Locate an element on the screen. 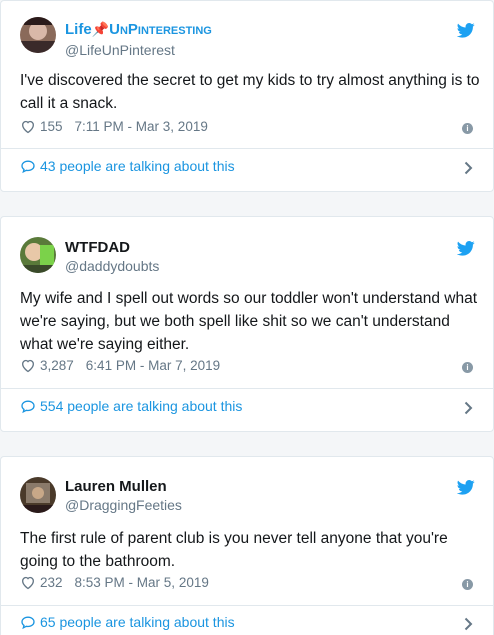  tweet-meta: 3,287 6:41 PM - Mar 7, 2019 is located at coordinates (120, 365).